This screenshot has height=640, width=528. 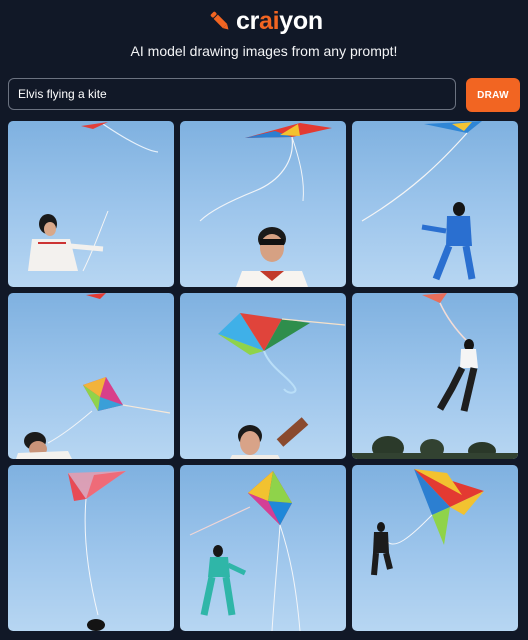 What do you see at coordinates (493, 95) in the screenshot?
I see `draw-button: DRAW` at bounding box center [493, 95].